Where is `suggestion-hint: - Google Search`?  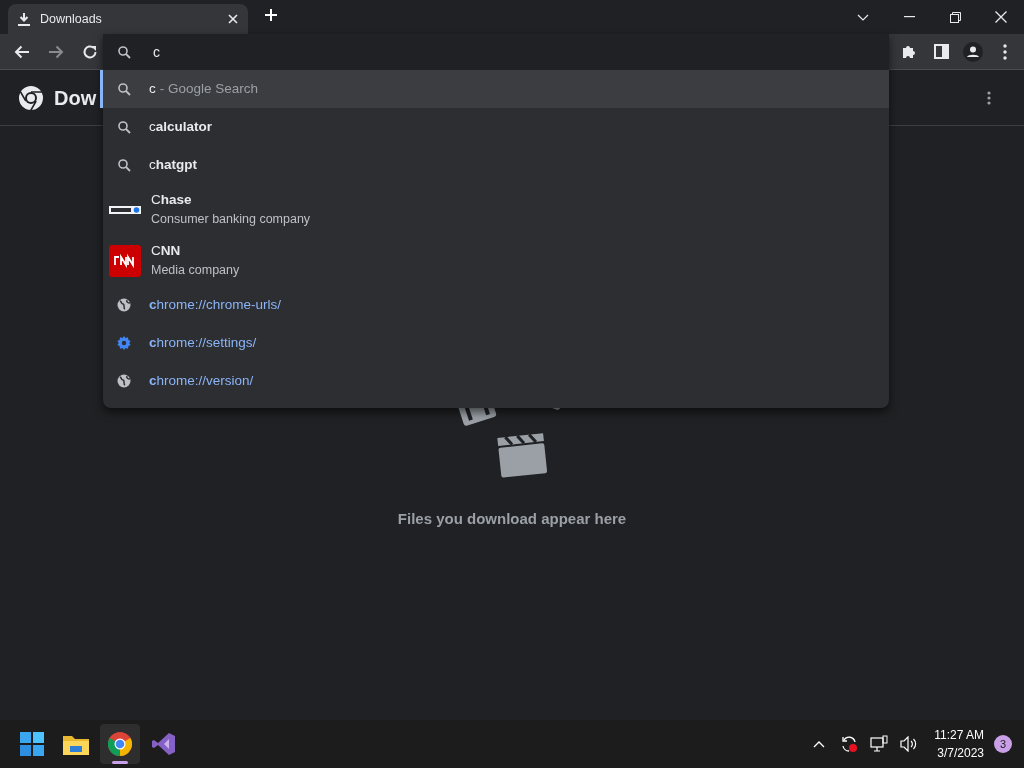
suggestion-hint: - Google Search is located at coordinates (209, 88).